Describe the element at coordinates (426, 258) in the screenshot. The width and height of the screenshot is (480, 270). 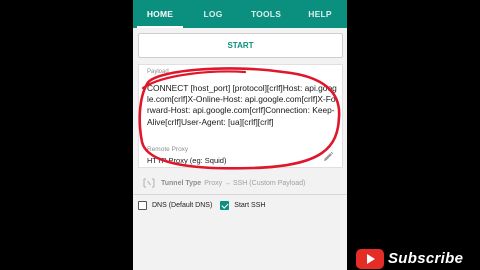
I see `subscribe-text: Subscribe` at that location.